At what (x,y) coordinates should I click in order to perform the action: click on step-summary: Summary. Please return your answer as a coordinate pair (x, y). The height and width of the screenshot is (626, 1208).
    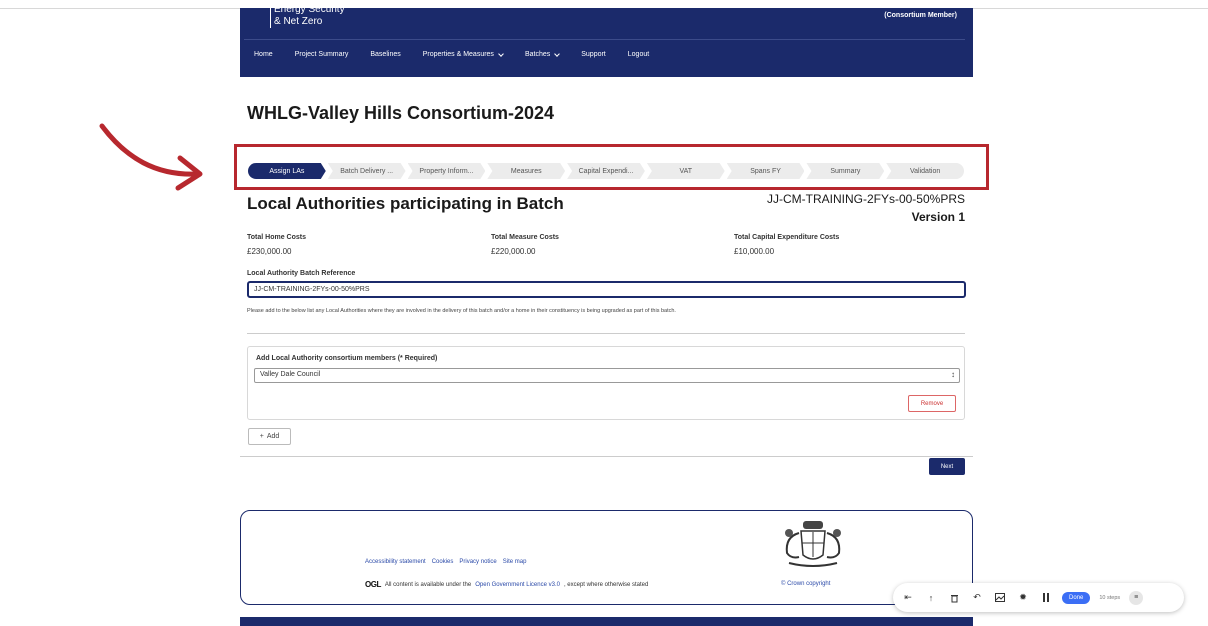
    Looking at the image, I should click on (845, 171).